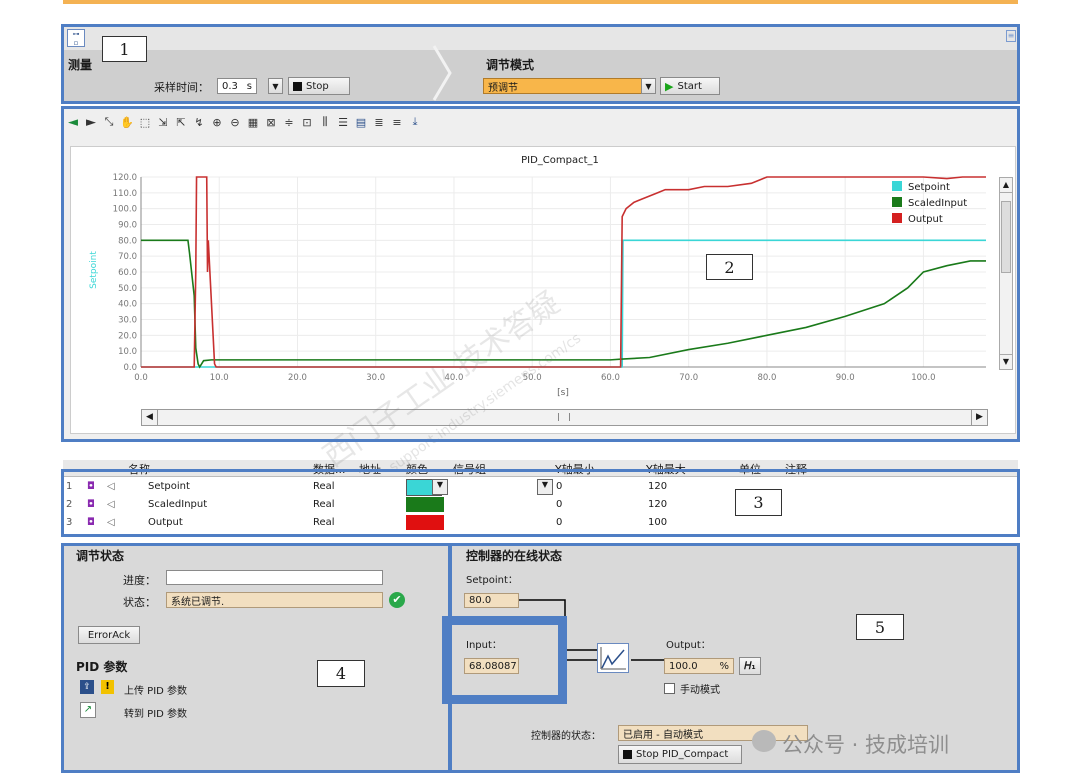  Describe the element at coordinates (729, 267) in the screenshot. I see `annotation-number-2: 2` at that location.